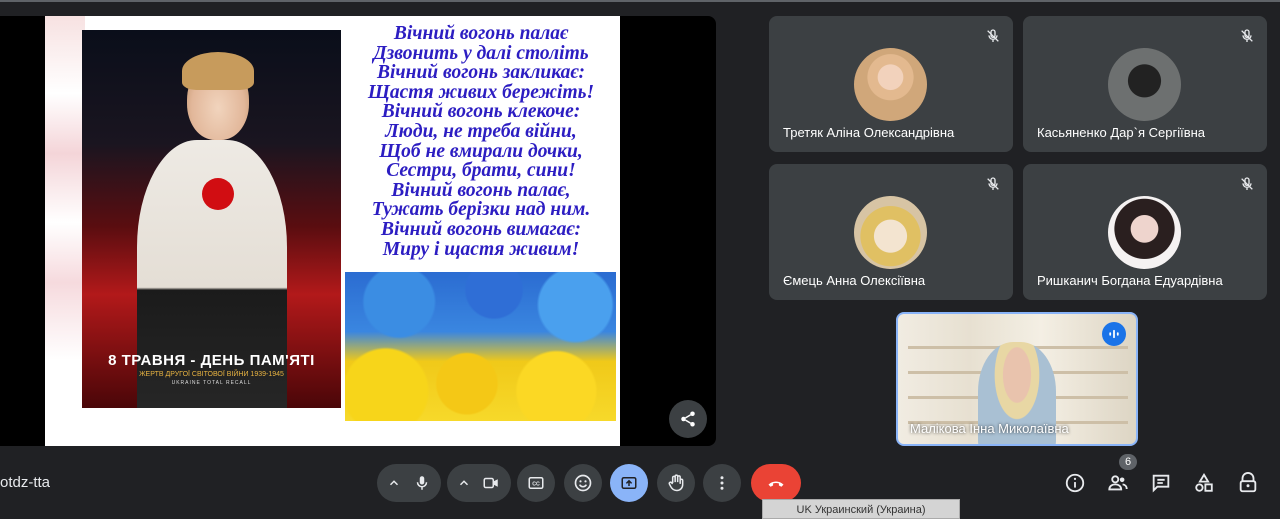  Describe the element at coordinates (1121, 132) in the screenshot. I see `participant-name: Касьяненко Дар`я Сергіївна` at that location.